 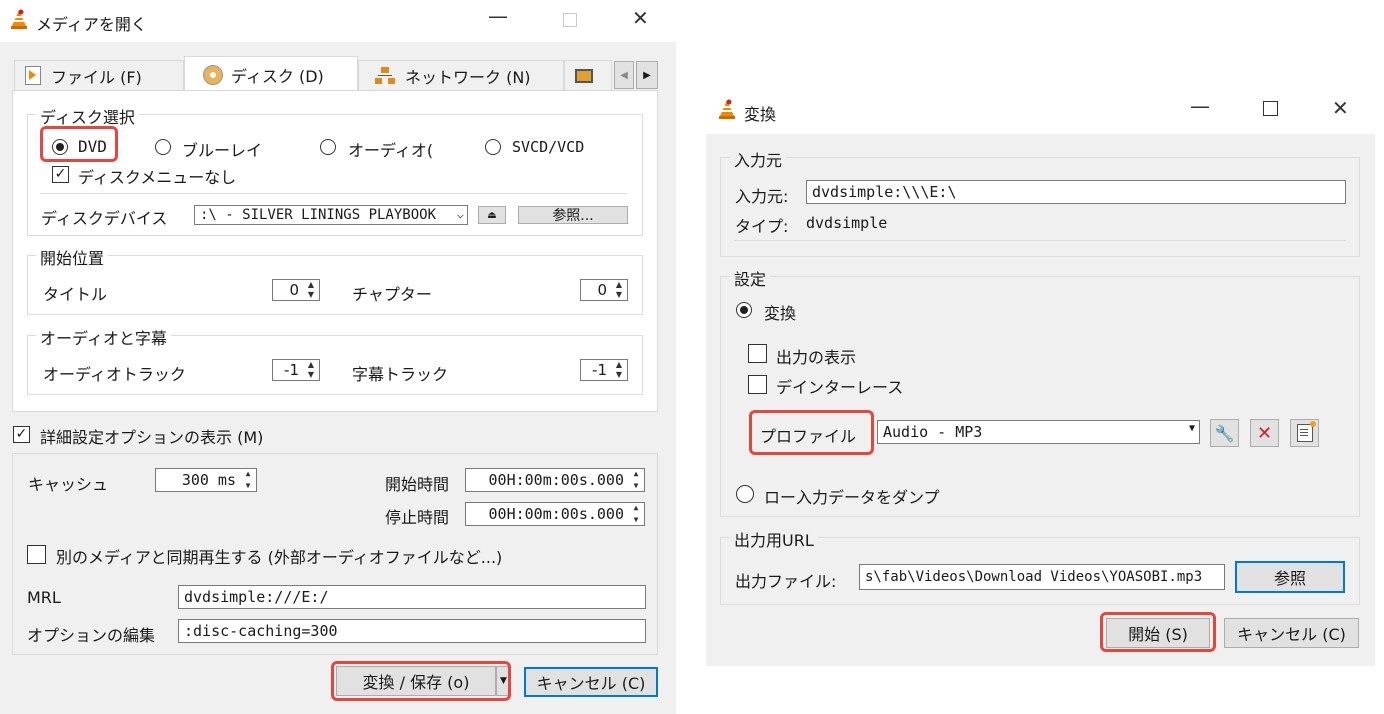 What do you see at coordinates (647, 75) in the screenshot?
I see `tab-scroll-right: ▶` at bounding box center [647, 75].